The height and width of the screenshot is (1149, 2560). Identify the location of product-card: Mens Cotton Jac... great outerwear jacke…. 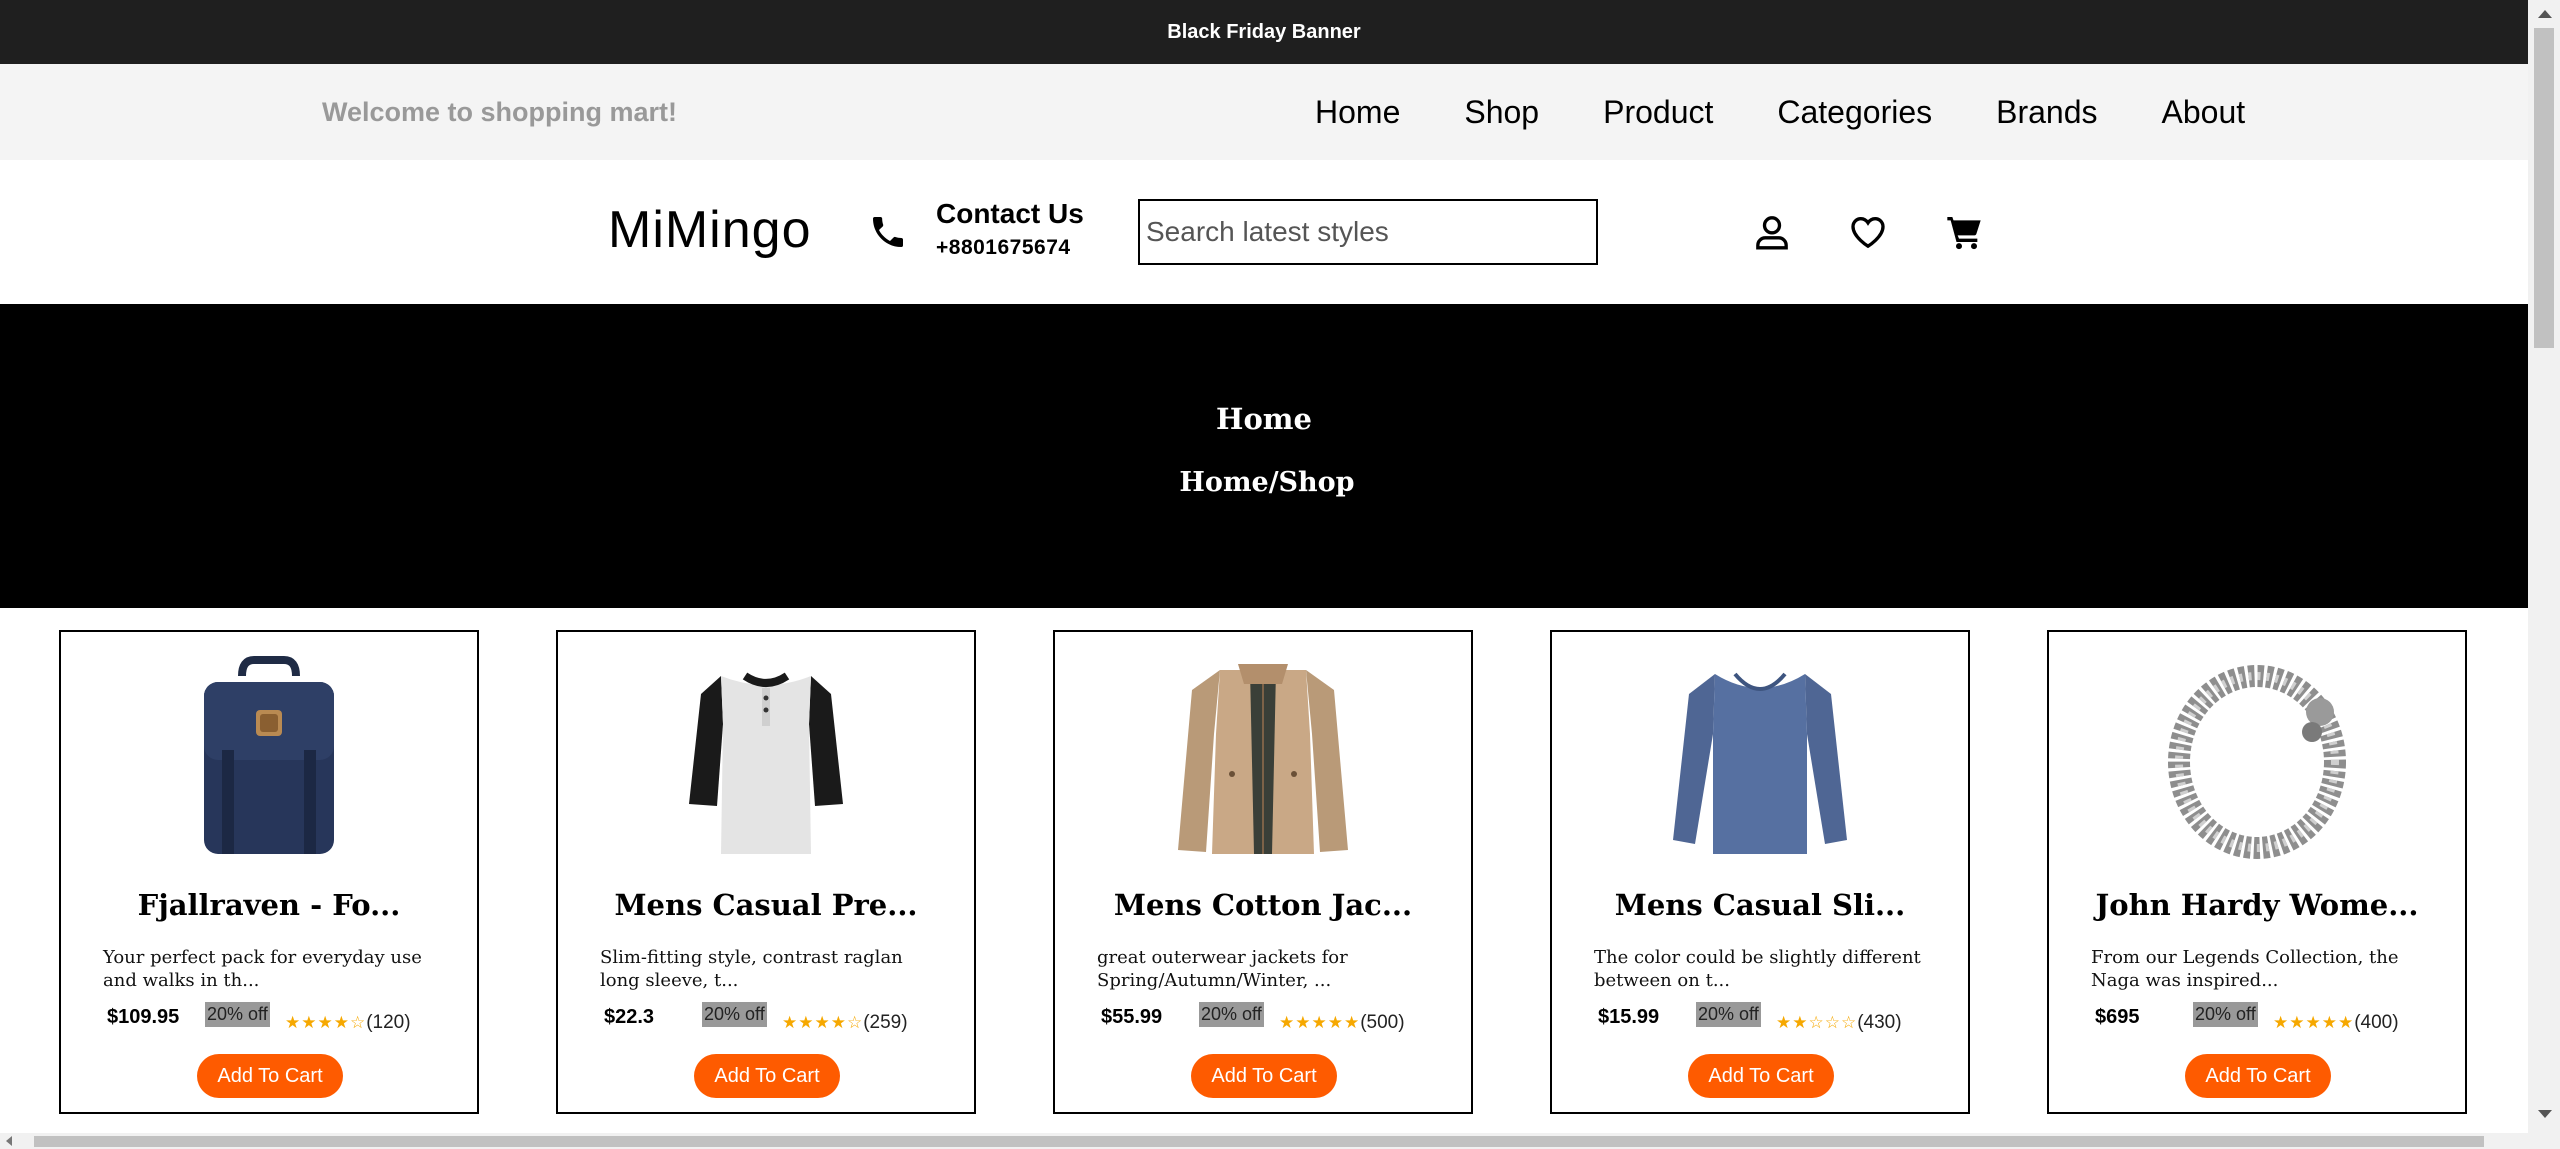
(1263, 872).